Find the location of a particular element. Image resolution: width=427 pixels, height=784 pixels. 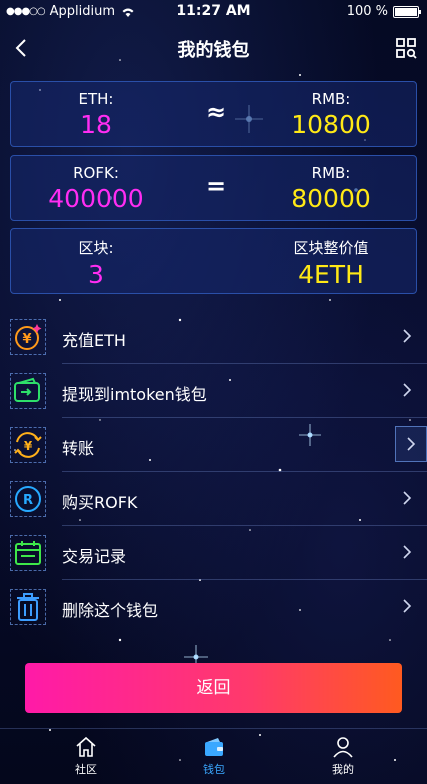

buy-rofk-icon: R is located at coordinates (28, 499).